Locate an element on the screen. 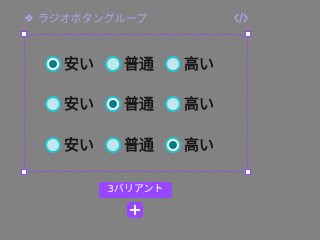 The height and width of the screenshot is (240, 320). component-set-header: ❖ ラジオボタングループ is located at coordinates (85, 18).